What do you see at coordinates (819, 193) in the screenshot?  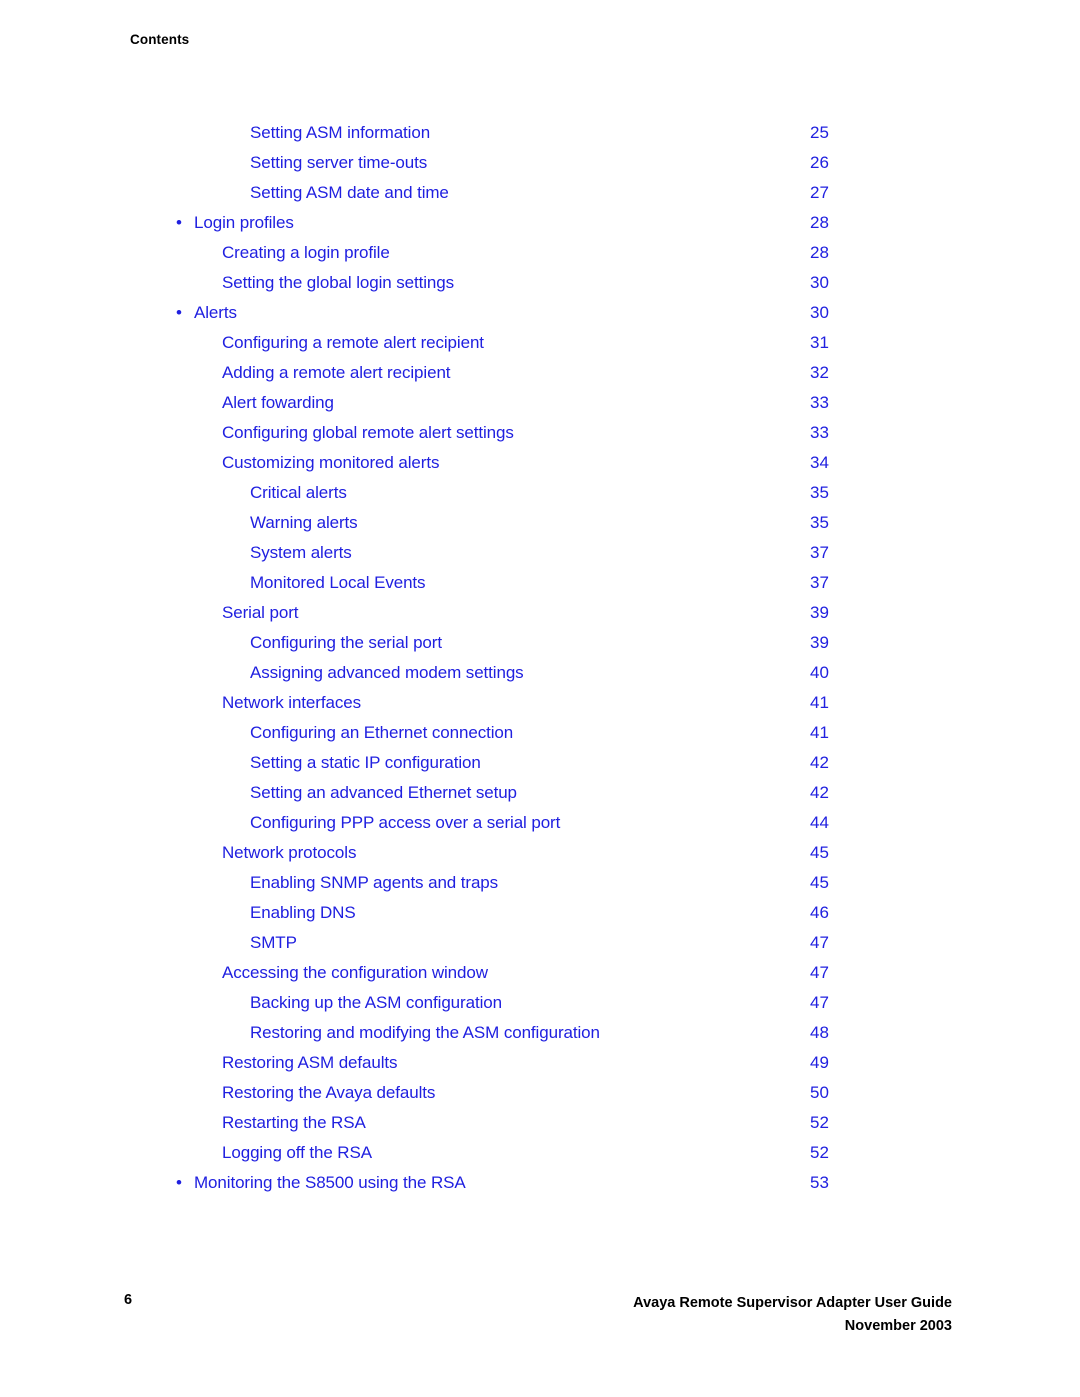 I see `toc-entry-page-number: 27` at bounding box center [819, 193].